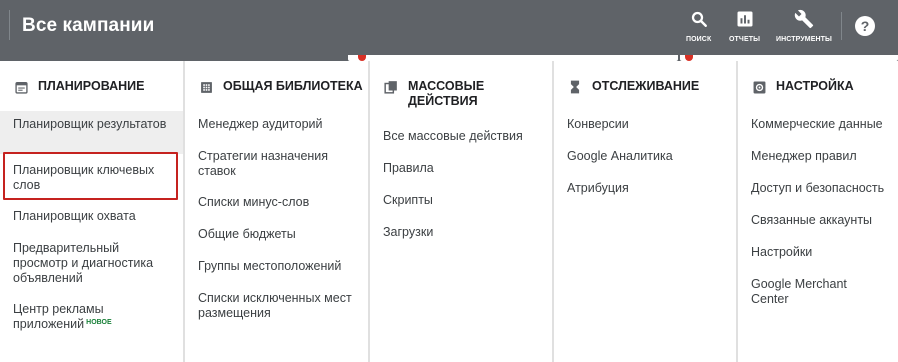 This screenshot has width=898, height=362. I want to click on tracking-heading: ОТСЛЕЖИВАНИЕ, so click(633, 86).